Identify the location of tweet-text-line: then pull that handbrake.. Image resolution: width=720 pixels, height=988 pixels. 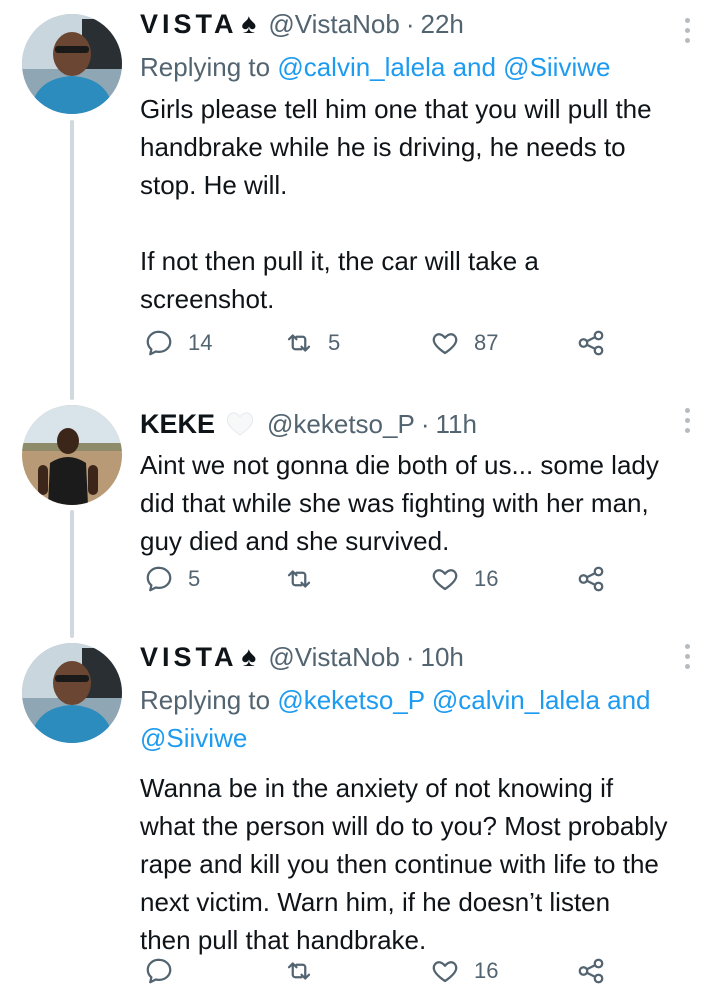
(283, 940).